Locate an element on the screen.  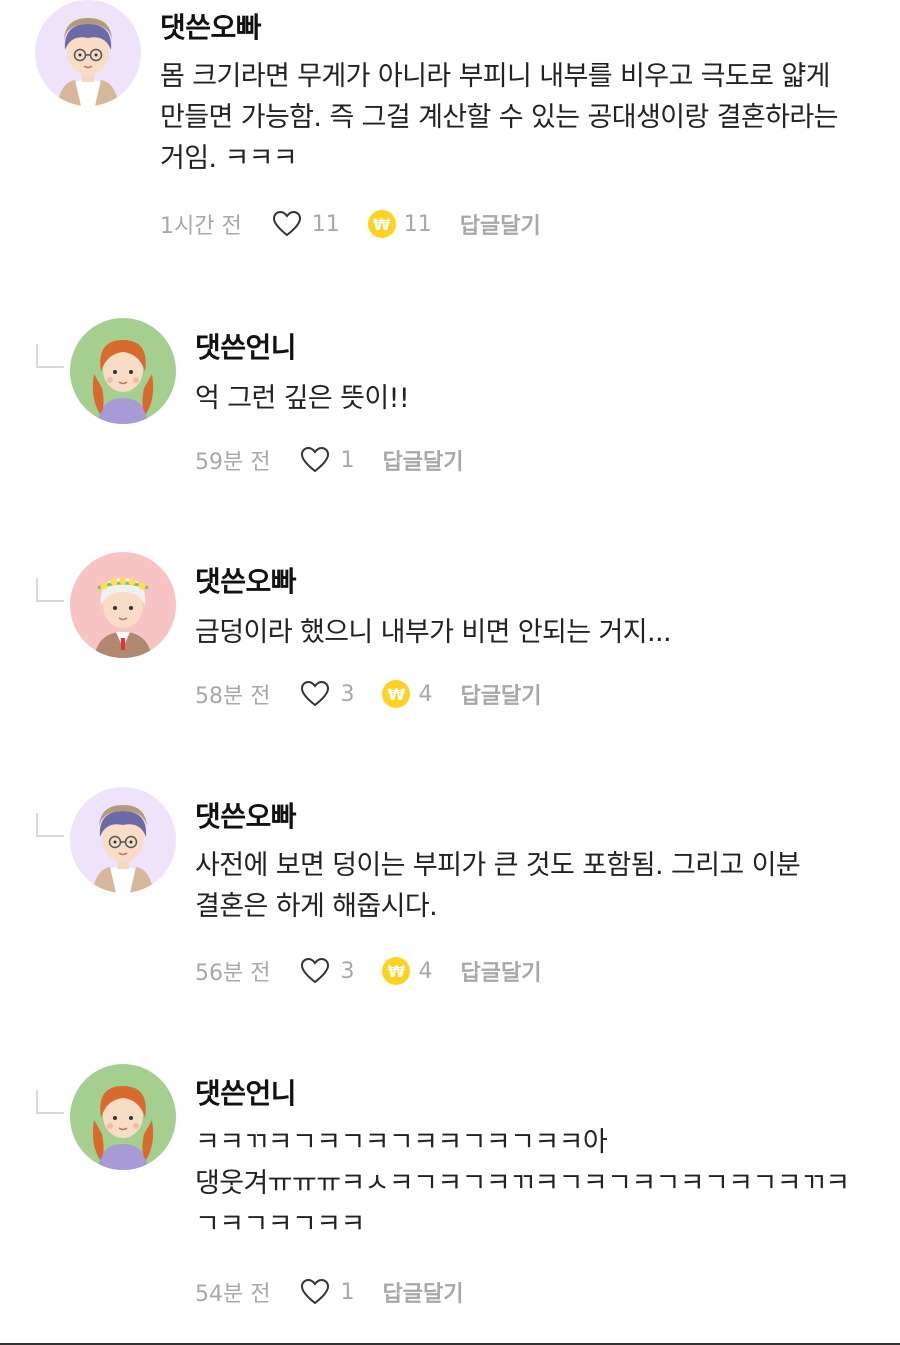
reply-item: 댓쓴언니 억 그런 깊은 뜻이!! 59분 전 1 답글달기 is located at coordinates (450, 408).